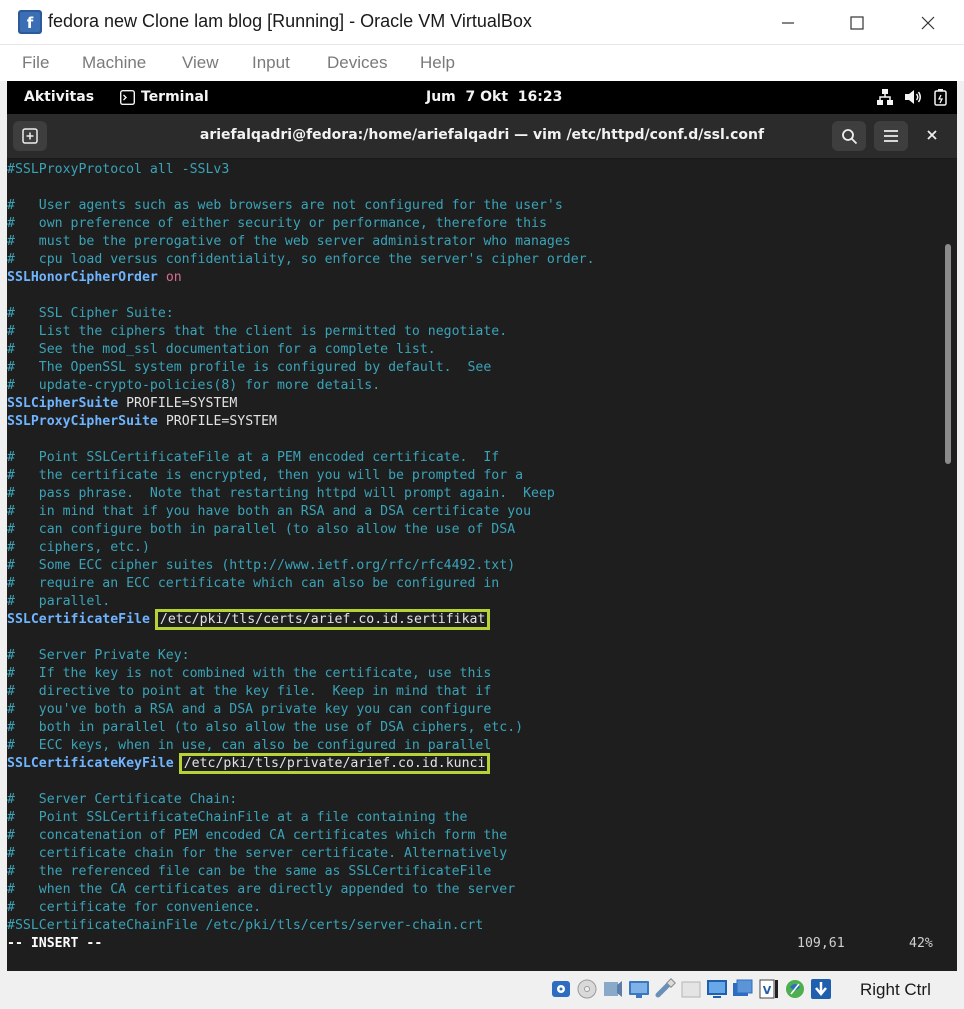  Describe the element at coordinates (561, 989) in the screenshot. I see `hard-disk-icon` at that location.